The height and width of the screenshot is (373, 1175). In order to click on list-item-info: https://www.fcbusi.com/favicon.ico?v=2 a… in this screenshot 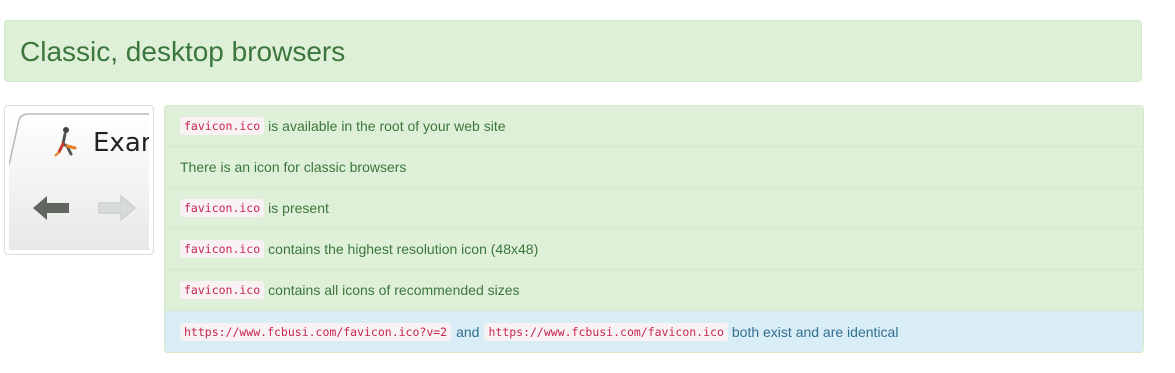, I will do `click(654, 331)`.